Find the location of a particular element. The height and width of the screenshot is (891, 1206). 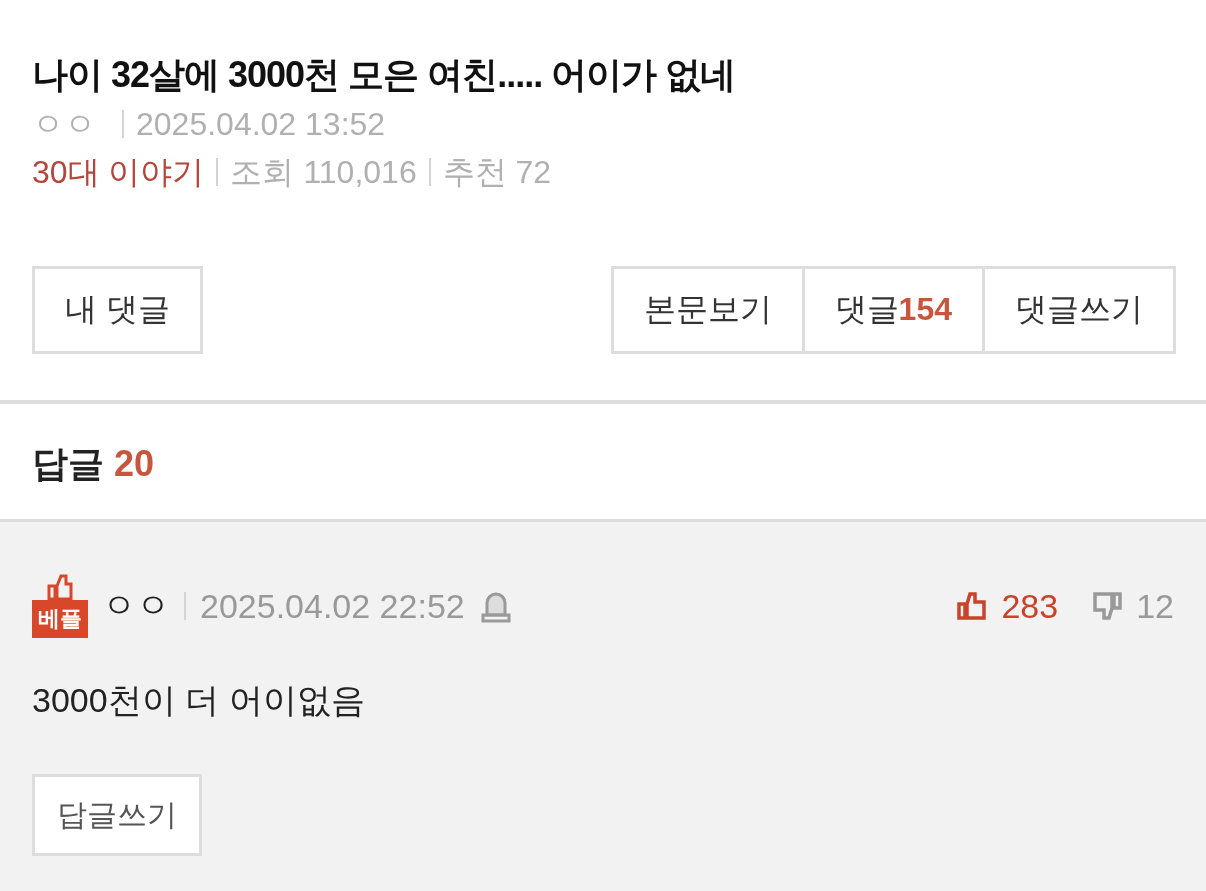

nav-button: 댓글쓰기 is located at coordinates (1080, 310).